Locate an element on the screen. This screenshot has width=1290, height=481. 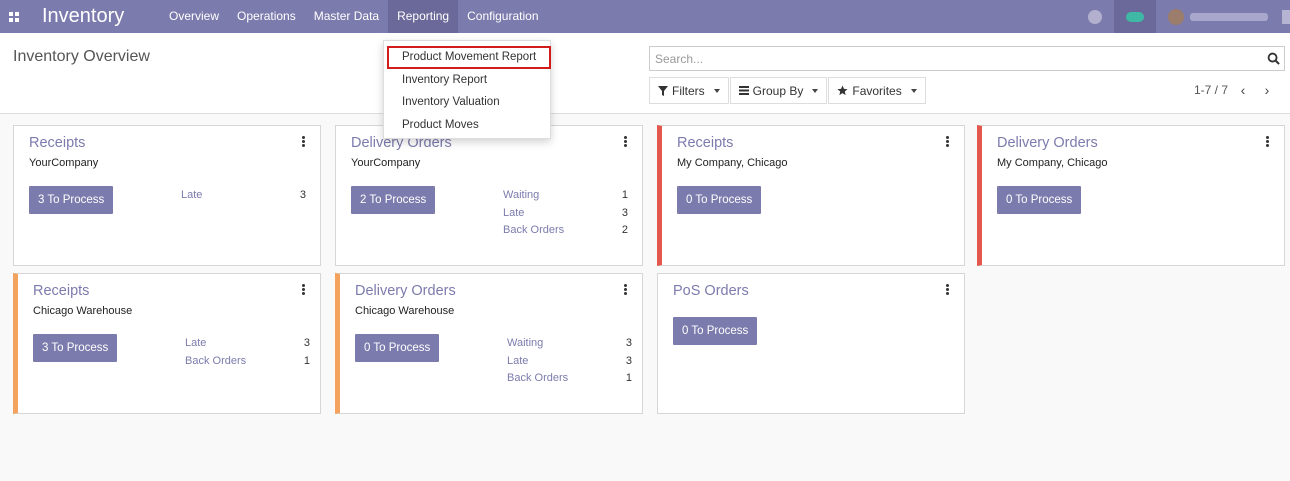
menu-item-inventory-report: Inventory Report is located at coordinates (467, 80).